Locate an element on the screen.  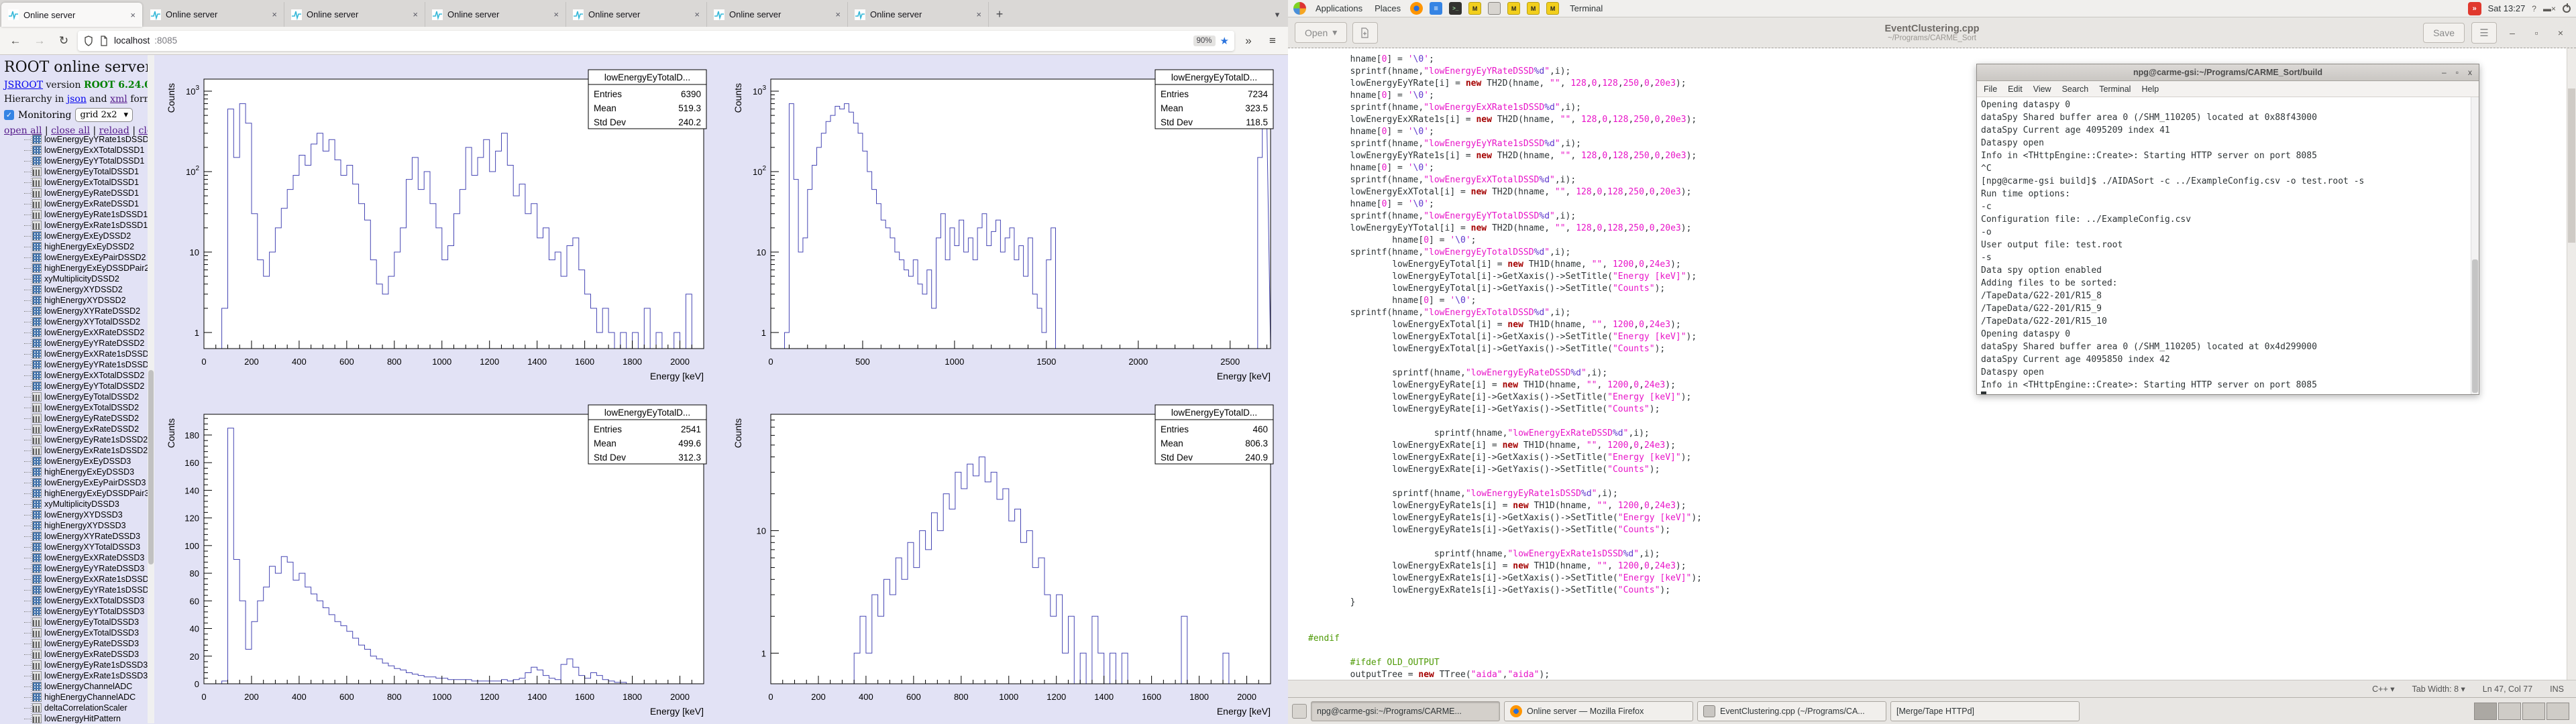
tree-item: highEnergyChannelADC is located at coordinates (76, 697).